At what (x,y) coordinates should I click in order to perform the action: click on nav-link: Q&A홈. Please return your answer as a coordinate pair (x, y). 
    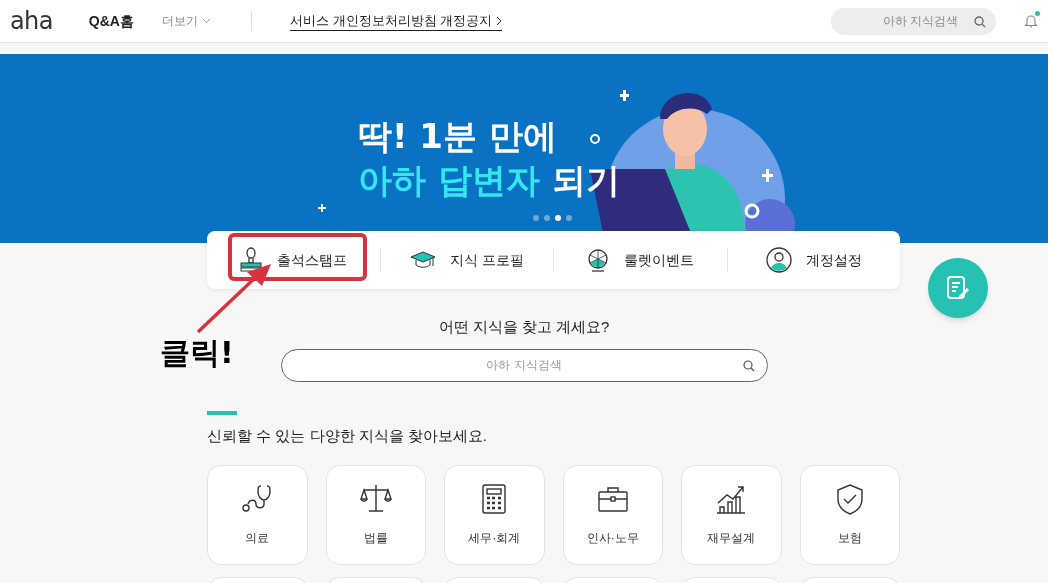
    Looking at the image, I should click on (111, 21).